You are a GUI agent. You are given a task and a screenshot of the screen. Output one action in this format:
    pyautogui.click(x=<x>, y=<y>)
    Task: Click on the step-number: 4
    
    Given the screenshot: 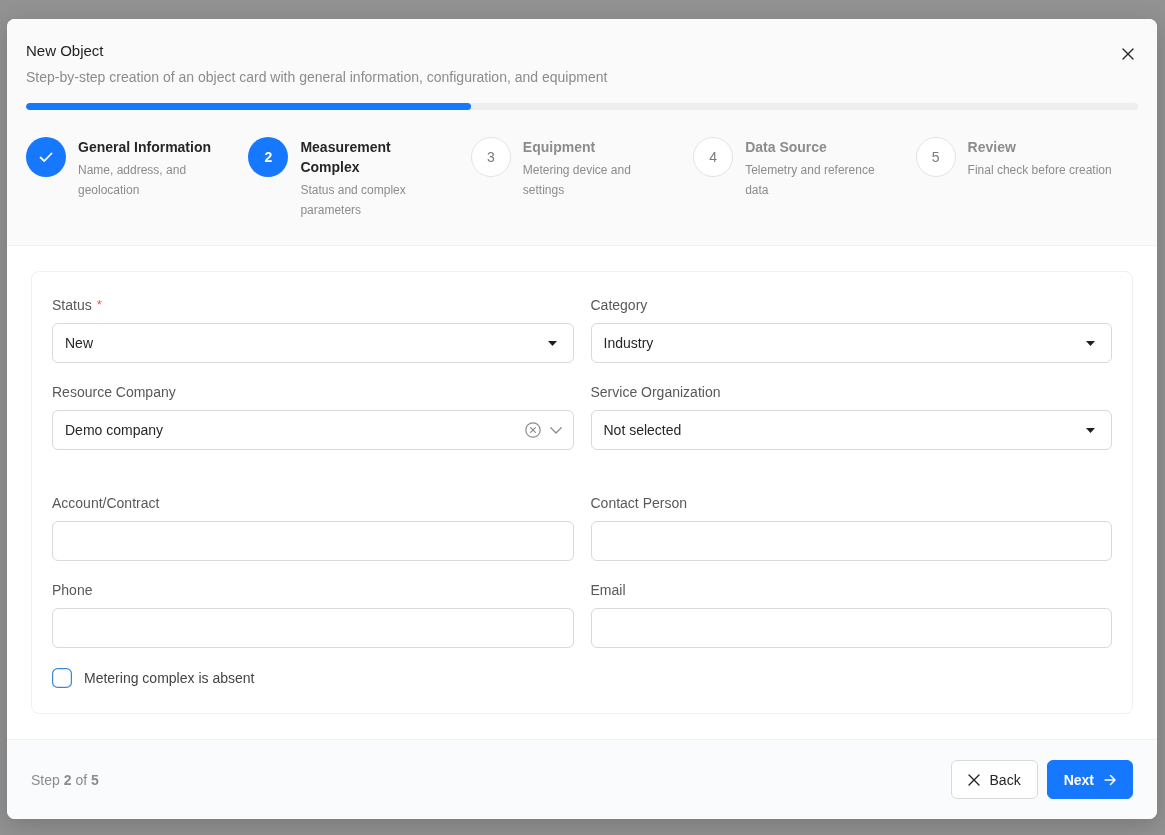 What is the action you would take?
    pyautogui.click(x=713, y=157)
    